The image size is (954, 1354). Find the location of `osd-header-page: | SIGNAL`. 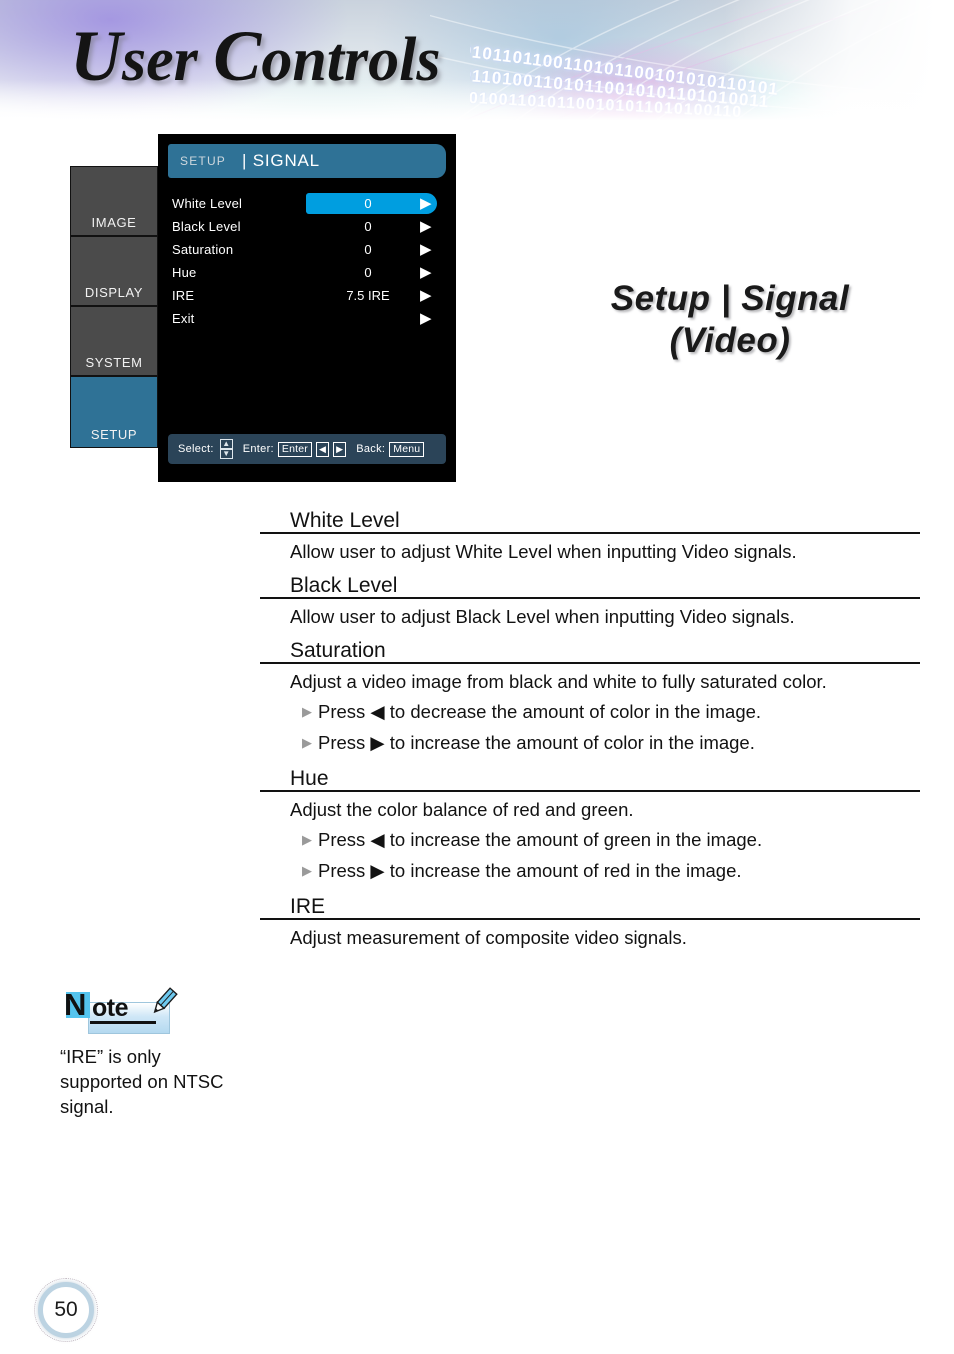

osd-header-page: | SIGNAL is located at coordinates (281, 160).